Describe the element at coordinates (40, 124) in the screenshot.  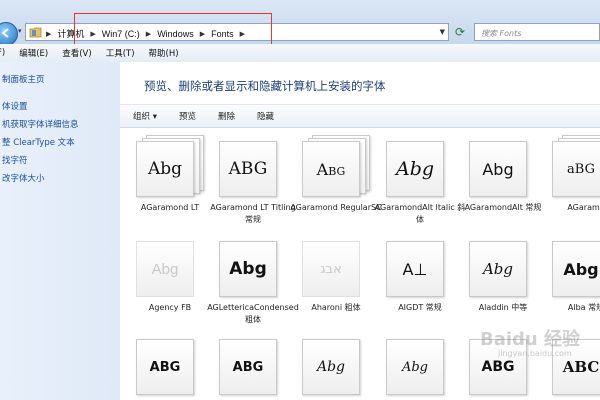
I see `sidebar-item-get-font-info: 机获取字体详细信息` at that location.